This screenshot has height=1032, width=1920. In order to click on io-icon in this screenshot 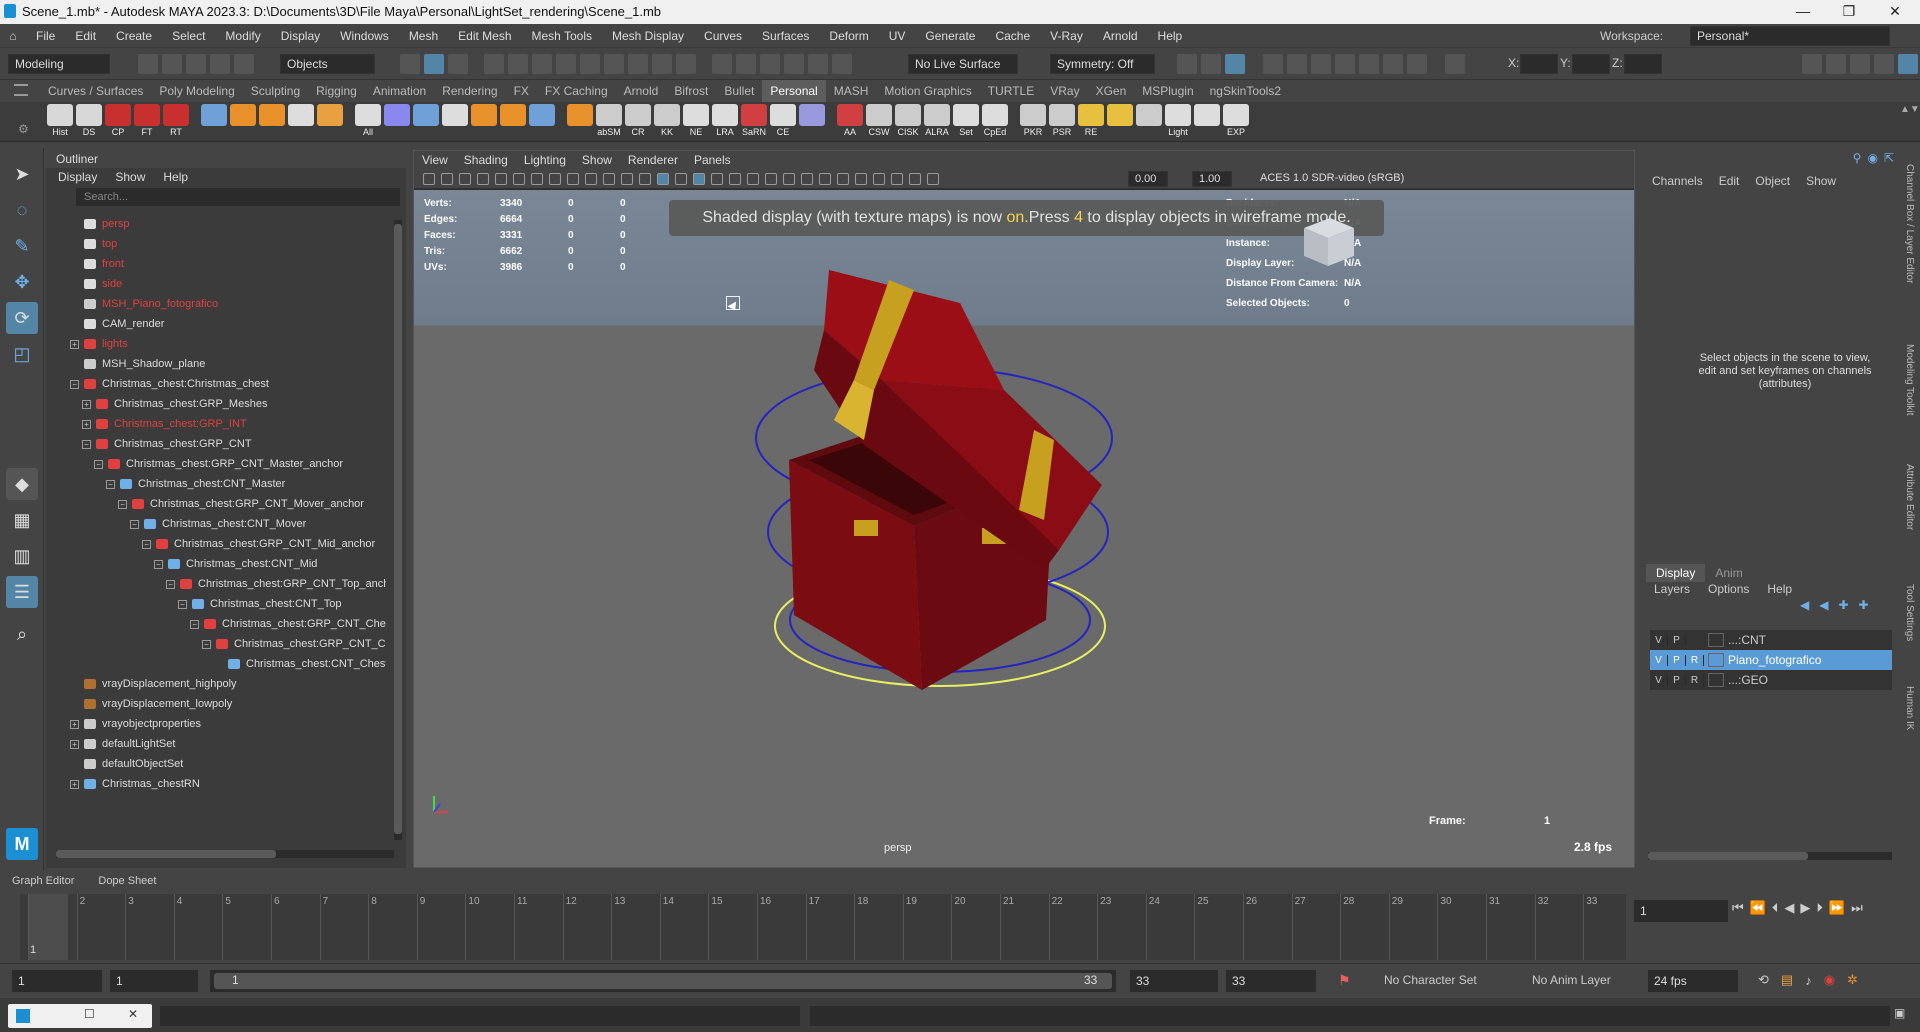, I will do `click(722, 64)`.